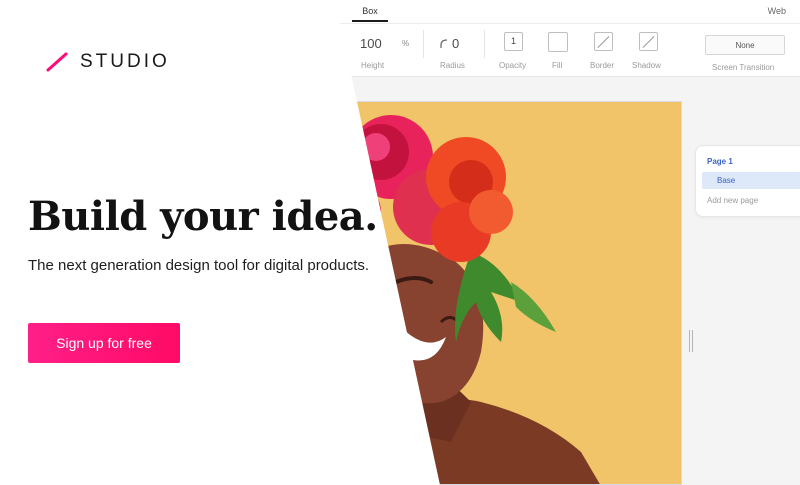 The width and height of the screenshot is (800, 485). What do you see at coordinates (720, 161) in the screenshot?
I see `page-1-item: Page 1` at bounding box center [720, 161].